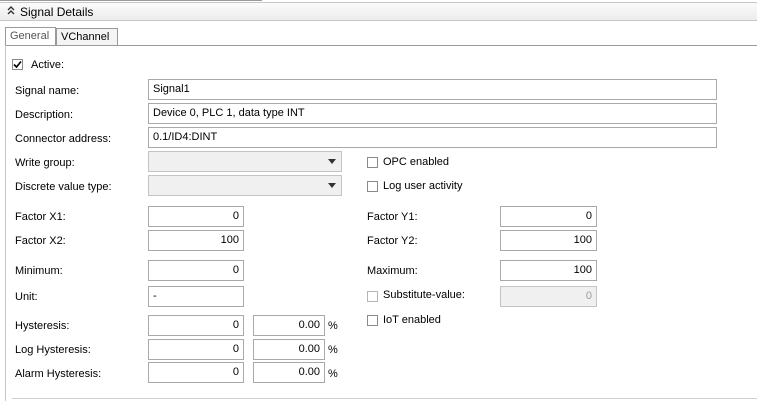  What do you see at coordinates (42, 326) in the screenshot?
I see `hysteresis-label: Hysteresis:` at bounding box center [42, 326].